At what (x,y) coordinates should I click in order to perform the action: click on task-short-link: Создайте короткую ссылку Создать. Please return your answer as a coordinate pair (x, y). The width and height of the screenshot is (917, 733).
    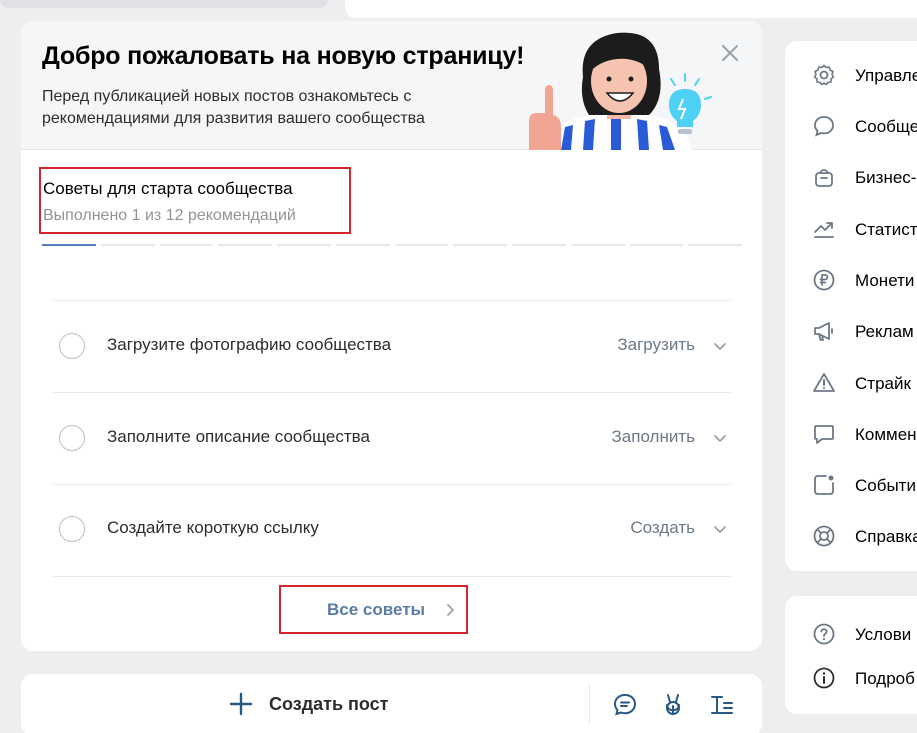
    Looking at the image, I should click on (392, 529).